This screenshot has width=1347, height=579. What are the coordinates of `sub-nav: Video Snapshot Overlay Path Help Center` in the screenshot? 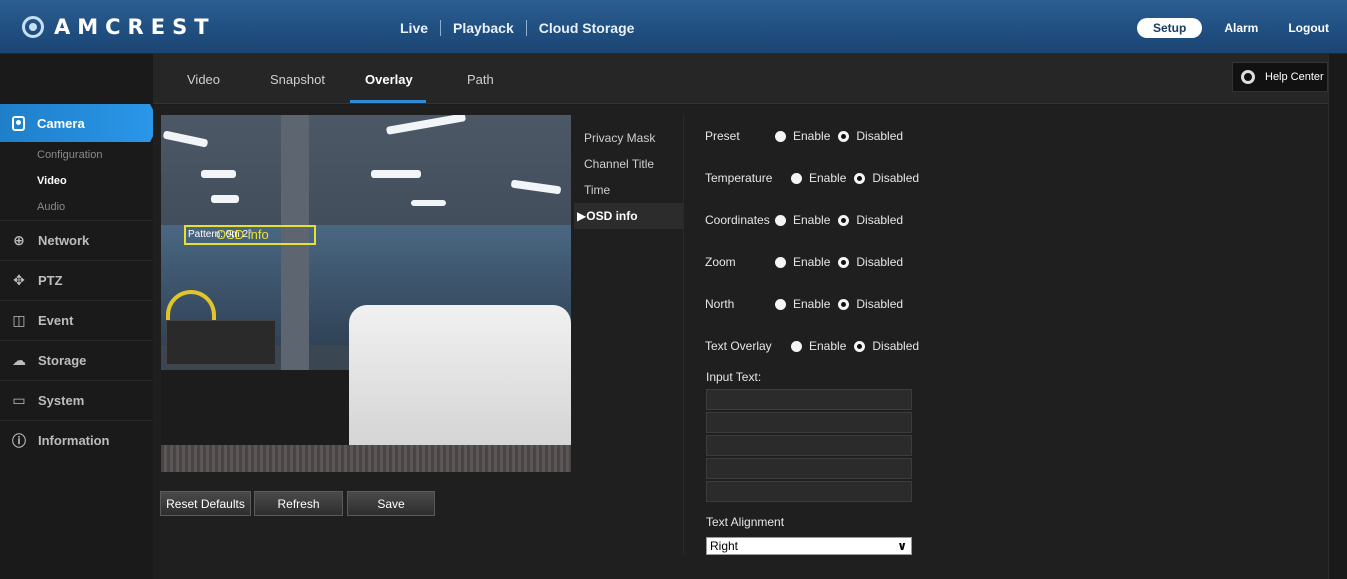 It's located at (740, 79).